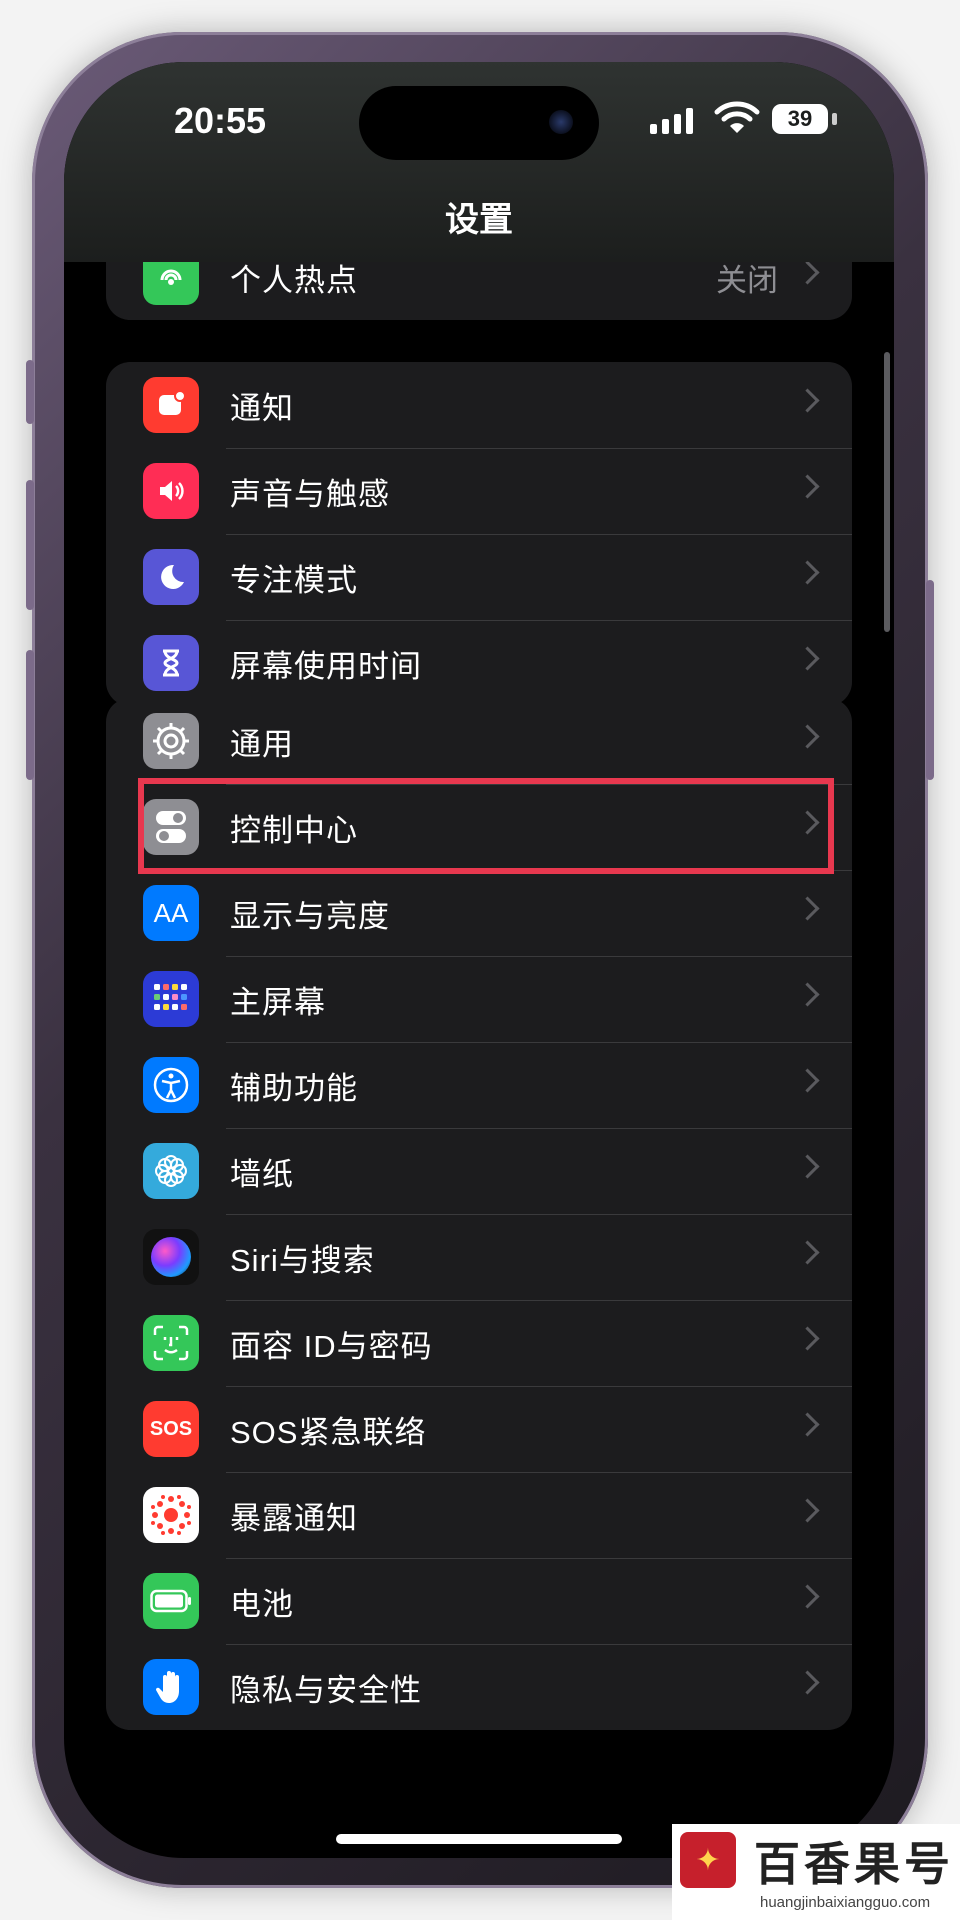 This screenshot has width=960, height=1920. I want to click on moon-icon, so click(171, 577).